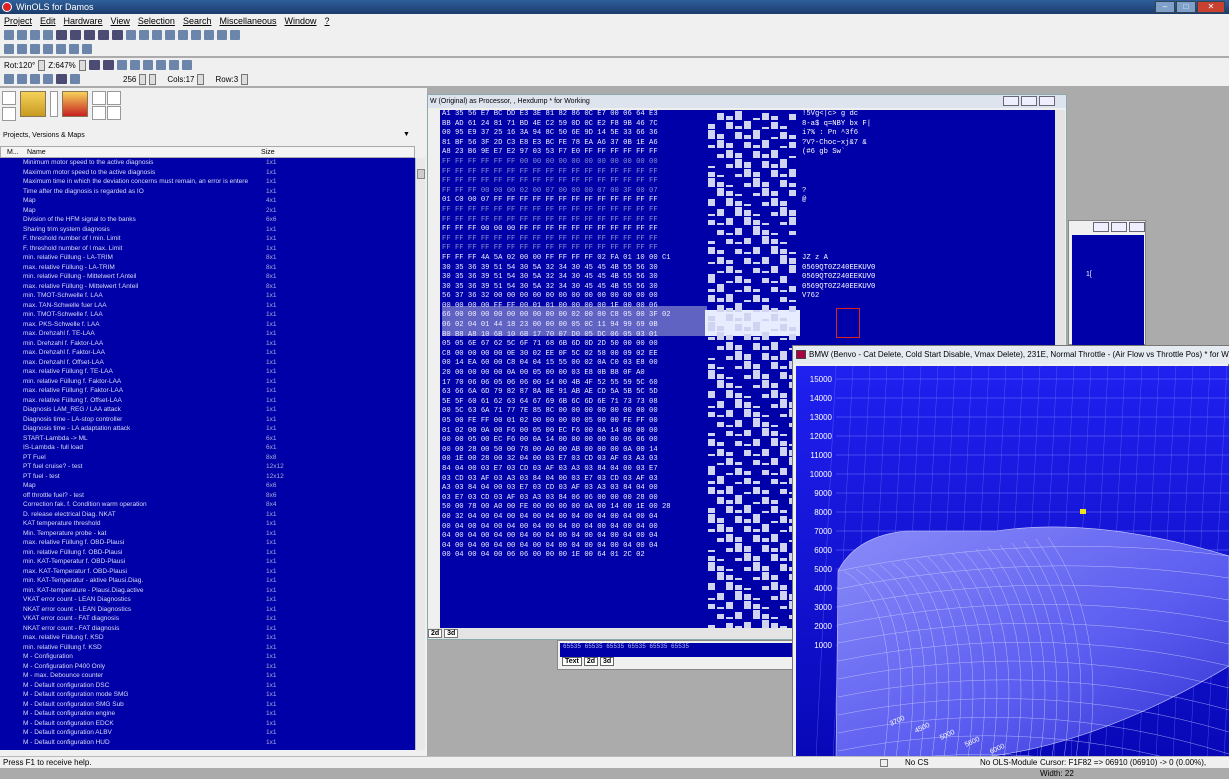 Image resolution: width=1229 pixels, height=779 pixels. What do you see at coordinates (131, 35) in the screenshot?
I see `table-icon` at bounding box center [131, 35].